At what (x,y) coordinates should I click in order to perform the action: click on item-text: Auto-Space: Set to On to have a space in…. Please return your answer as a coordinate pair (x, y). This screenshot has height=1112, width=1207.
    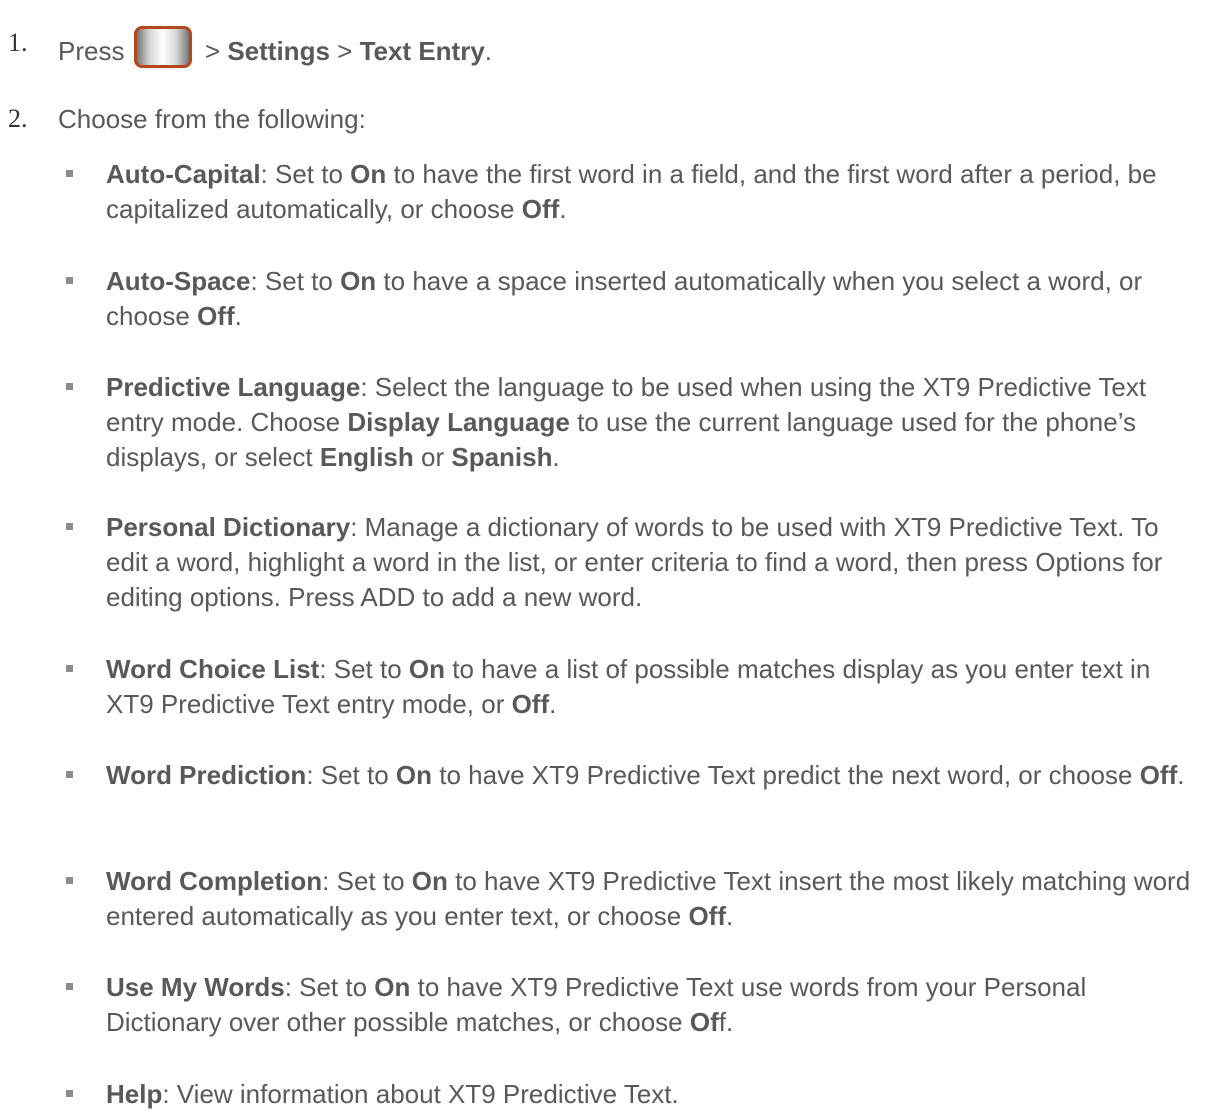
    Looking at the image, I should click on (653, 299).